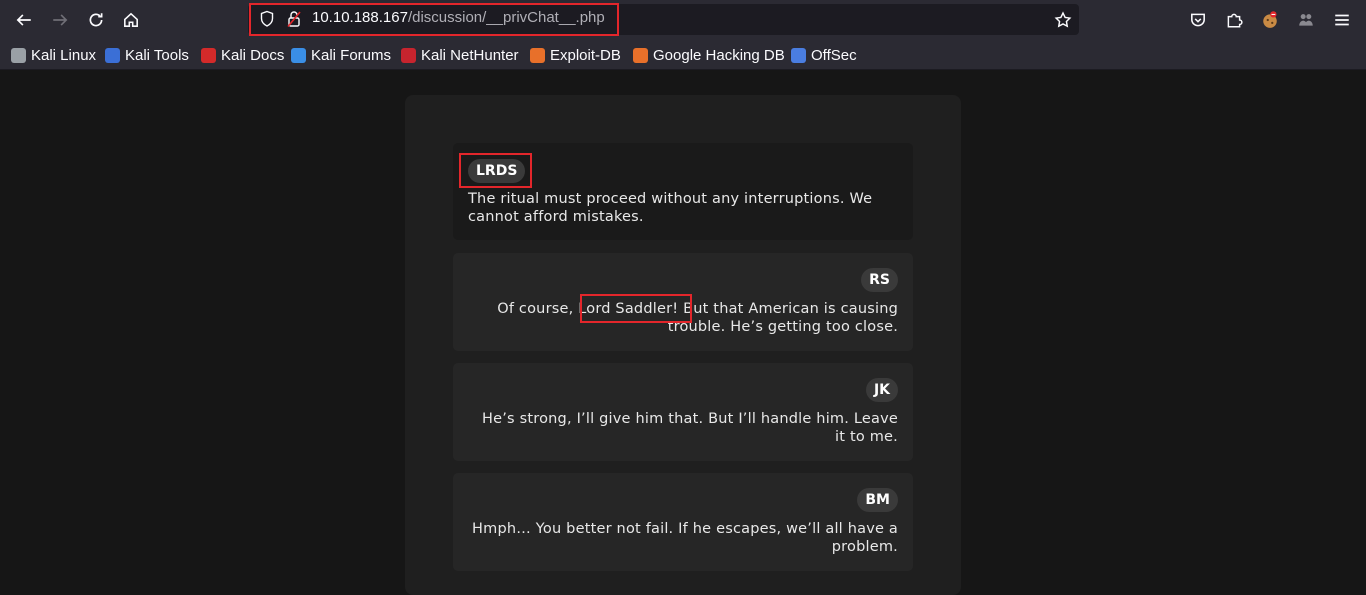  I want to click on ghdb-icon, so click(640, 55).